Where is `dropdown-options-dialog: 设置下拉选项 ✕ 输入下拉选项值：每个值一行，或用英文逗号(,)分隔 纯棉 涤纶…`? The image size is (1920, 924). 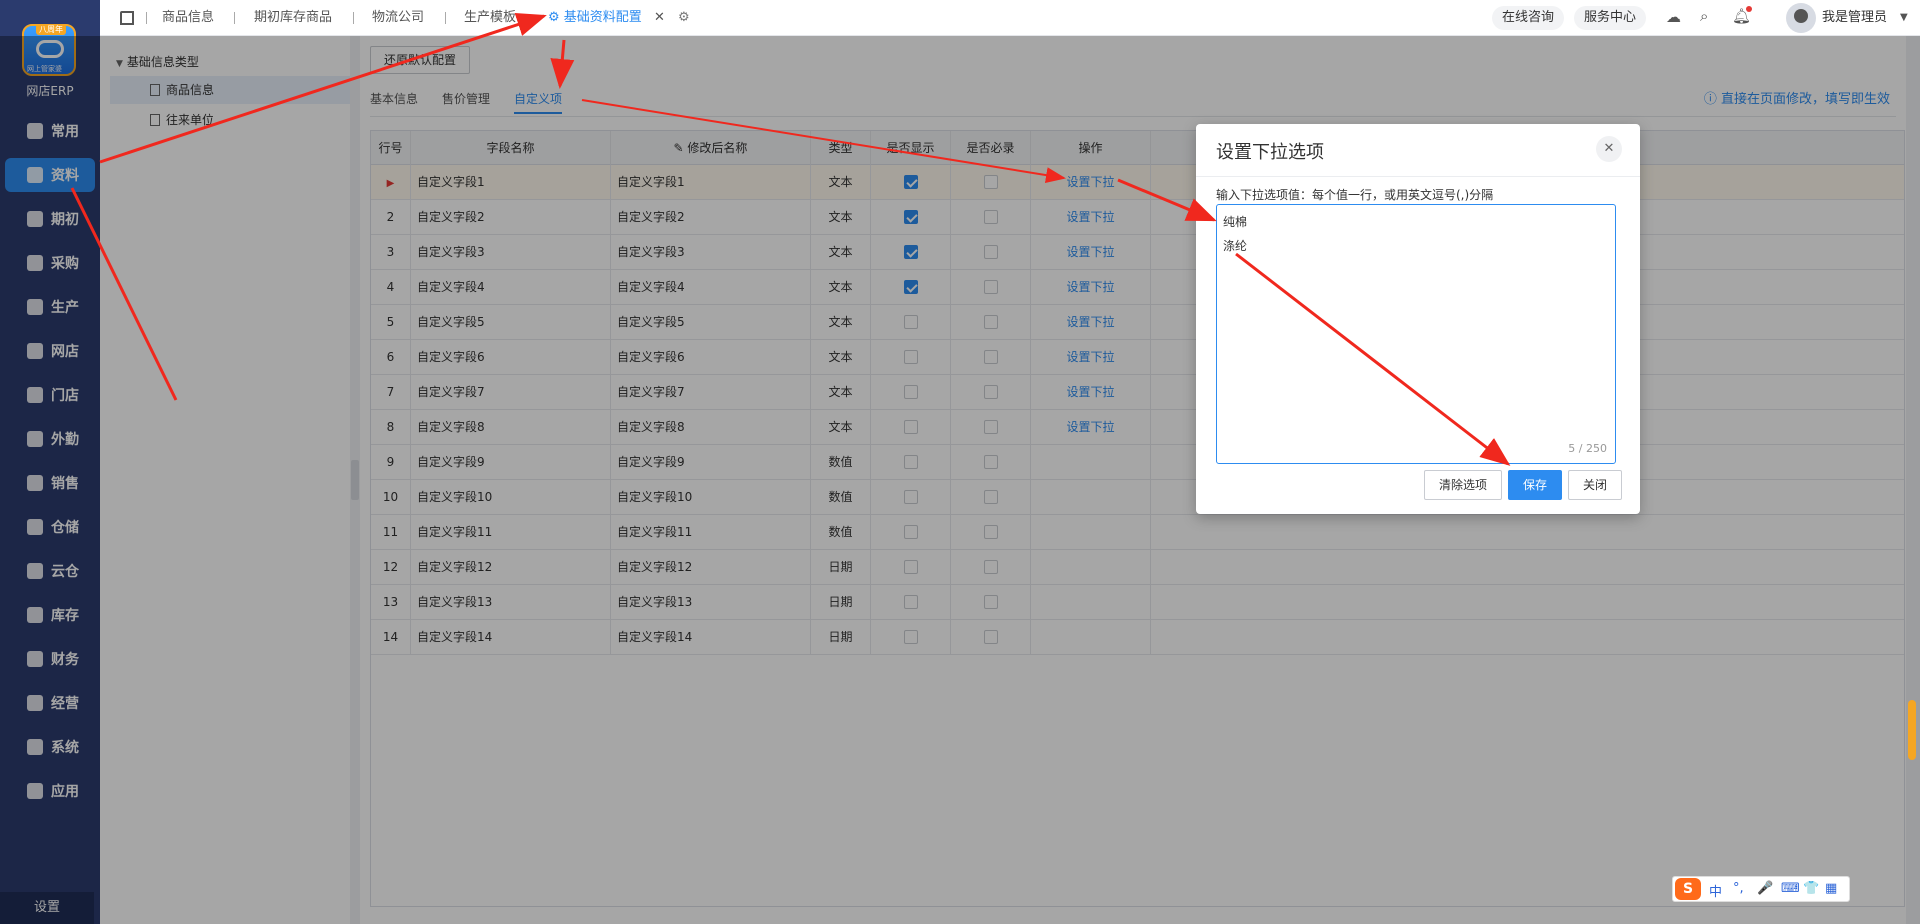
dropdown-options-dialog: 设置下拉选项 ✕ 输入下拉选项值：每个值一行，或用英文逗号(,)分隔 纯棉 涤纶… is located at coordinates (1418, 319).